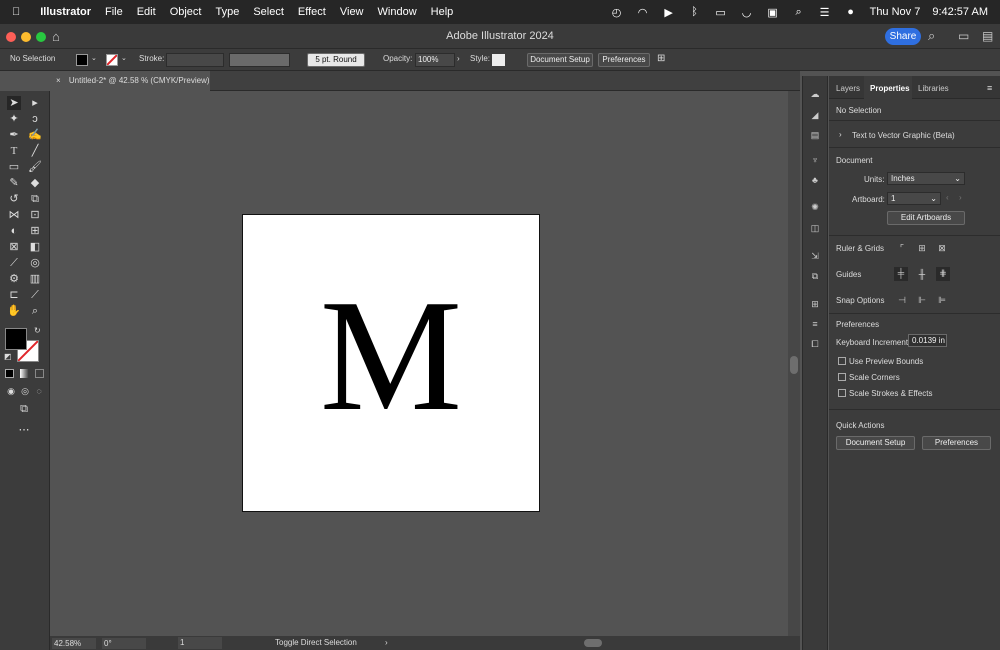 Image resolution: width=1000 pixels, height=650 pixels. What do you see at coordinates (35, 103) in the screenshot?
I see `direct-selection-tool-icon: ▸` at bounding box center [35, 103].